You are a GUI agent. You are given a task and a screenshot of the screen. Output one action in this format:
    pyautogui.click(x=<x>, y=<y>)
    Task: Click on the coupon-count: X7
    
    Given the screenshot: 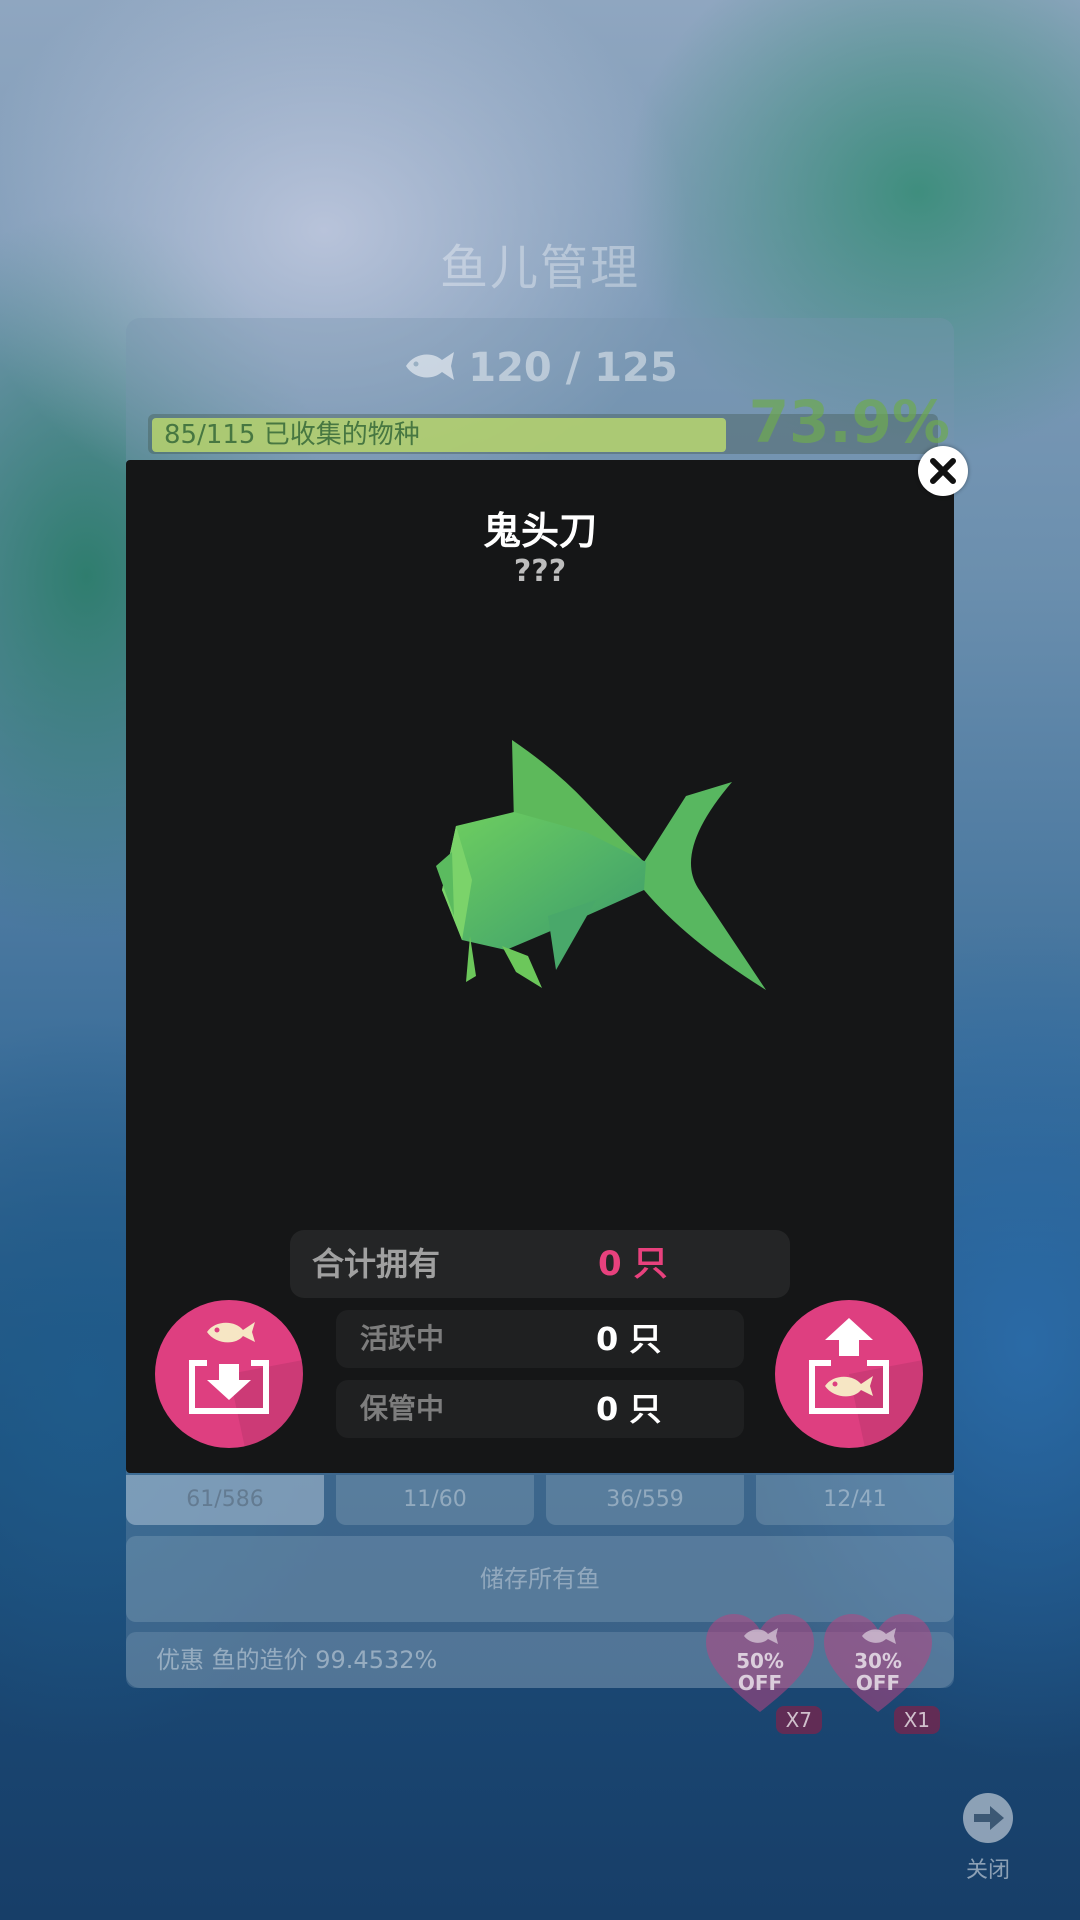 What is the action you would take?
    pyautogui.click(x=798, y=1720)
    